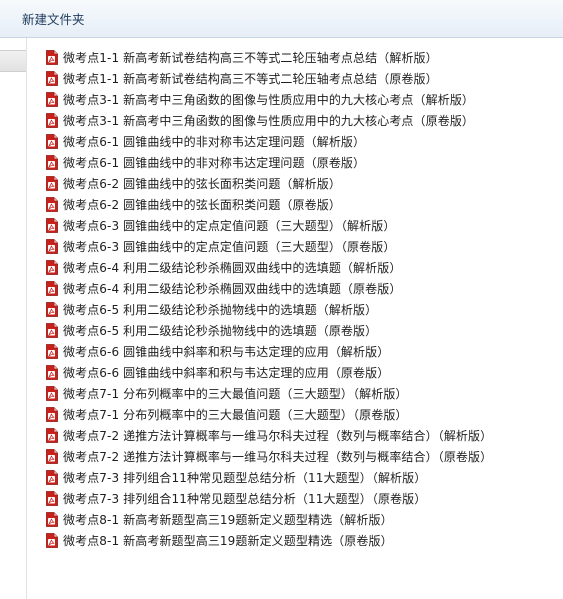  I want to click on file-name: 微考点6-3 圆锥曲线中的定点定值问题（三大题型）（原卷版）, so click(229, 247).